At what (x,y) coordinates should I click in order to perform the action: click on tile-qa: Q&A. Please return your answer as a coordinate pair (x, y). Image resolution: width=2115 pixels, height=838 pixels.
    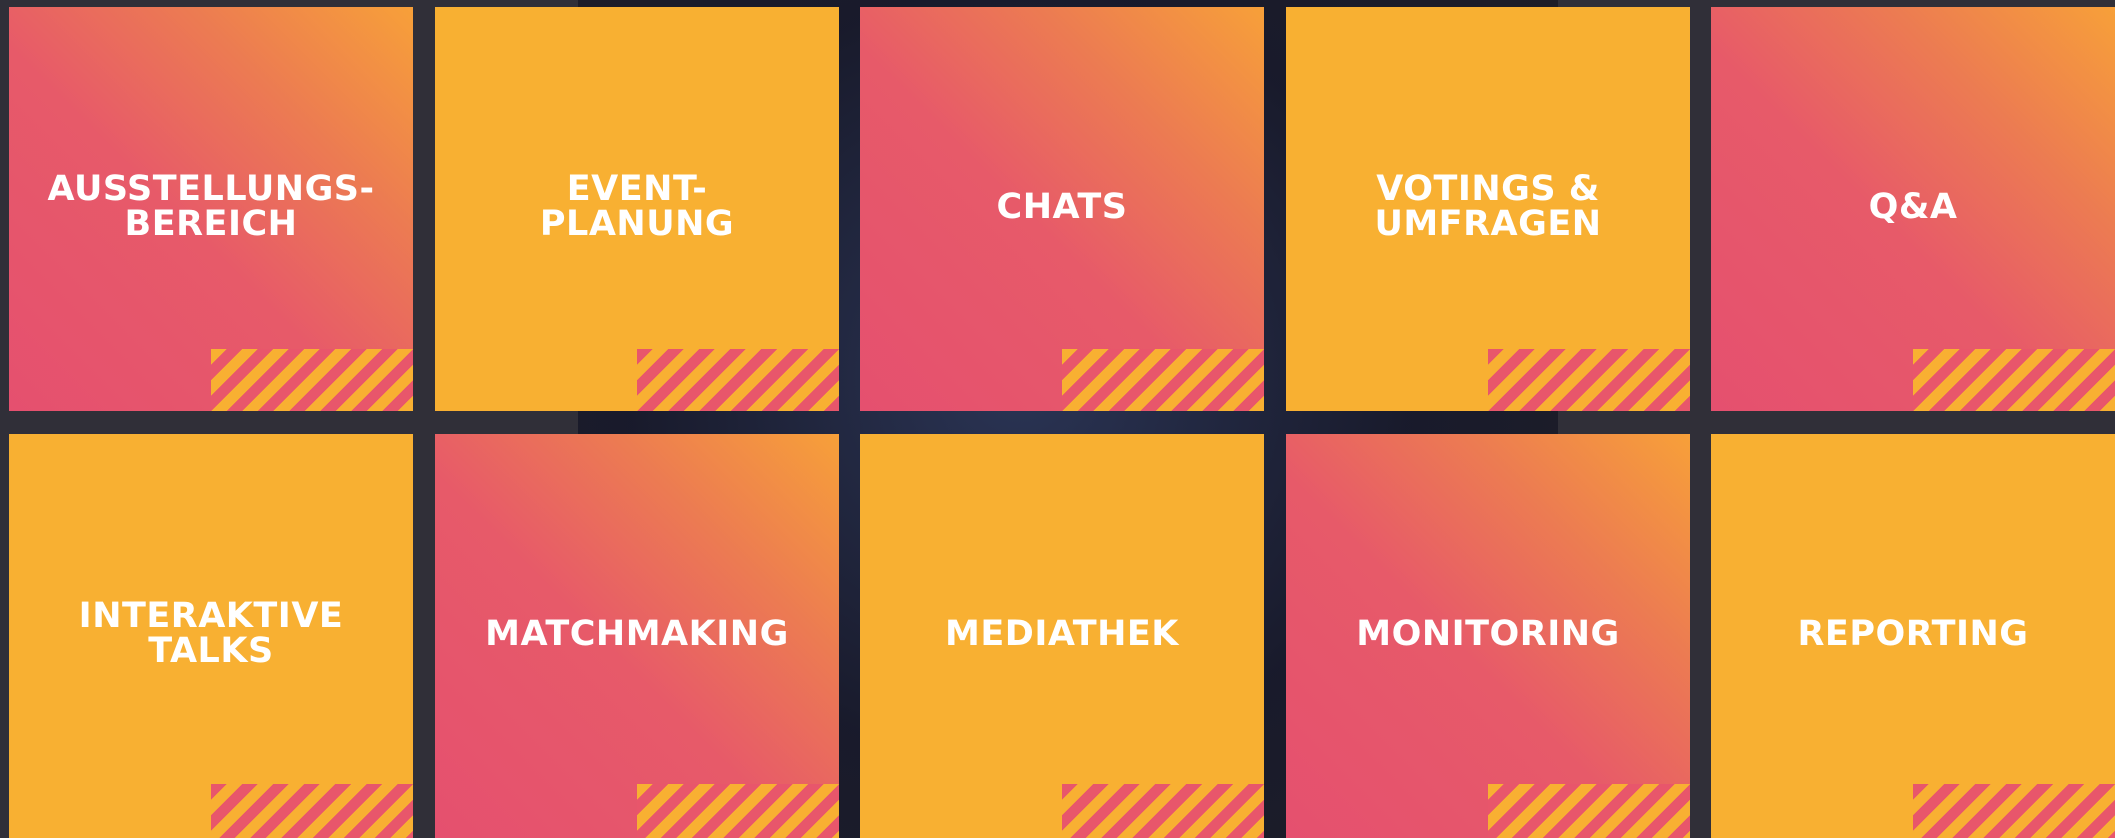
    Looking at the image, I should click on (1913, 209).